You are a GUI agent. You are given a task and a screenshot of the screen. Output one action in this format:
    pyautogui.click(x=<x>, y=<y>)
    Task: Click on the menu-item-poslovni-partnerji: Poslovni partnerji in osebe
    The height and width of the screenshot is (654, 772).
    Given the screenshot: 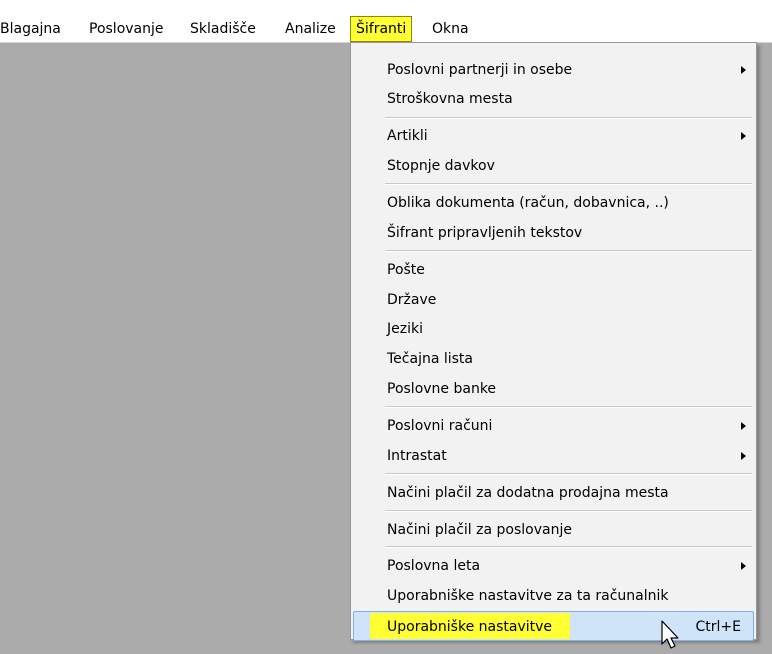 What is the action you would take?
    pyautogui.click(x=553, y=70)
    